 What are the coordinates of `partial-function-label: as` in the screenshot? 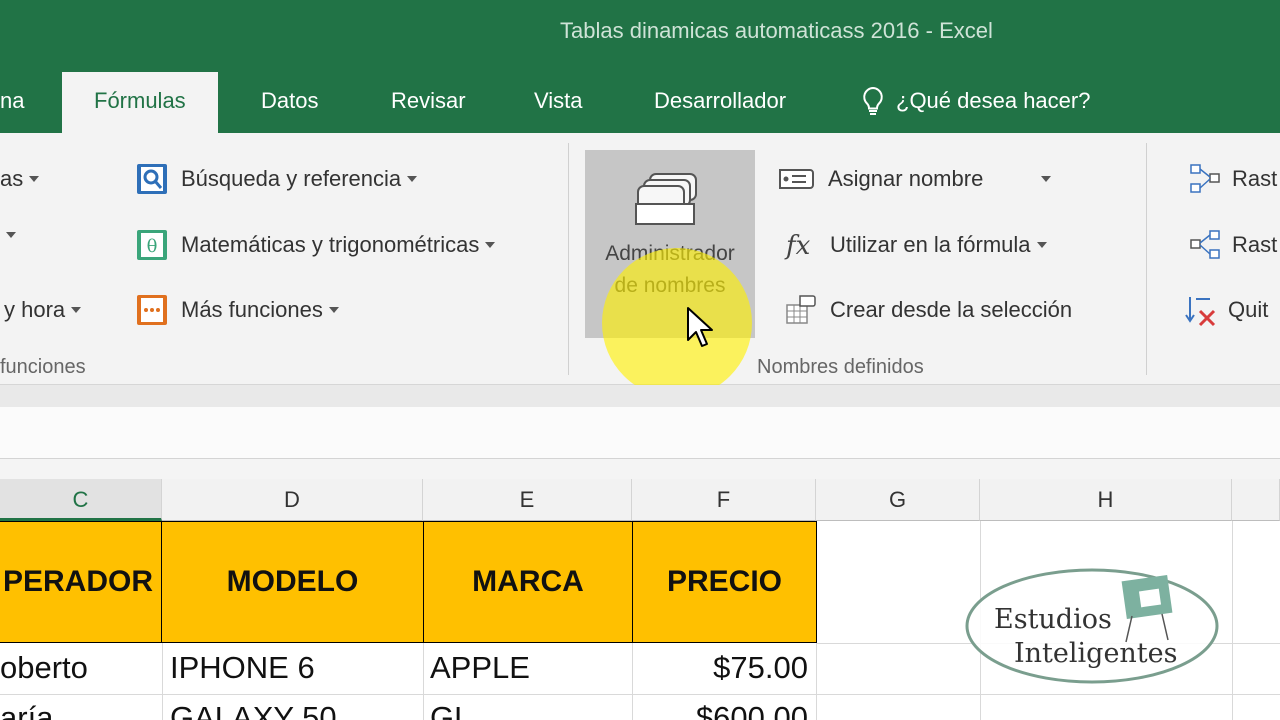 It's located at (12, 178).